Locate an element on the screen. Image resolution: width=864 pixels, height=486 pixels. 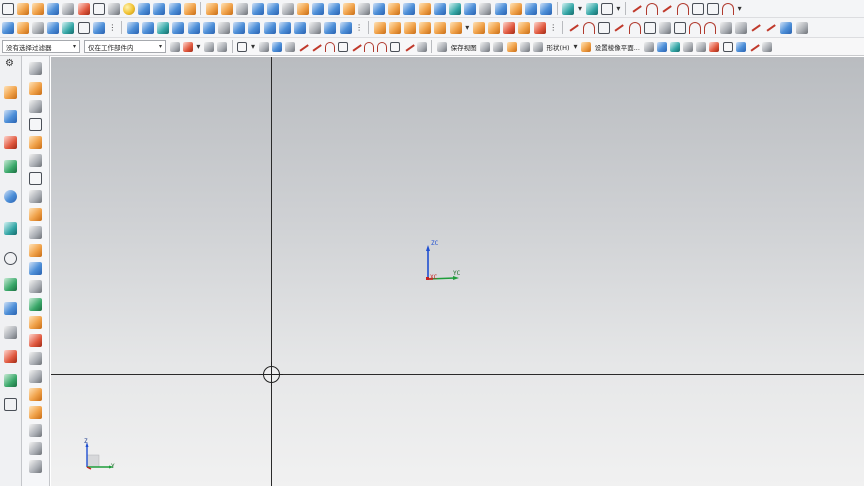
face-analysis-icon is located at coordinates (425, 27).